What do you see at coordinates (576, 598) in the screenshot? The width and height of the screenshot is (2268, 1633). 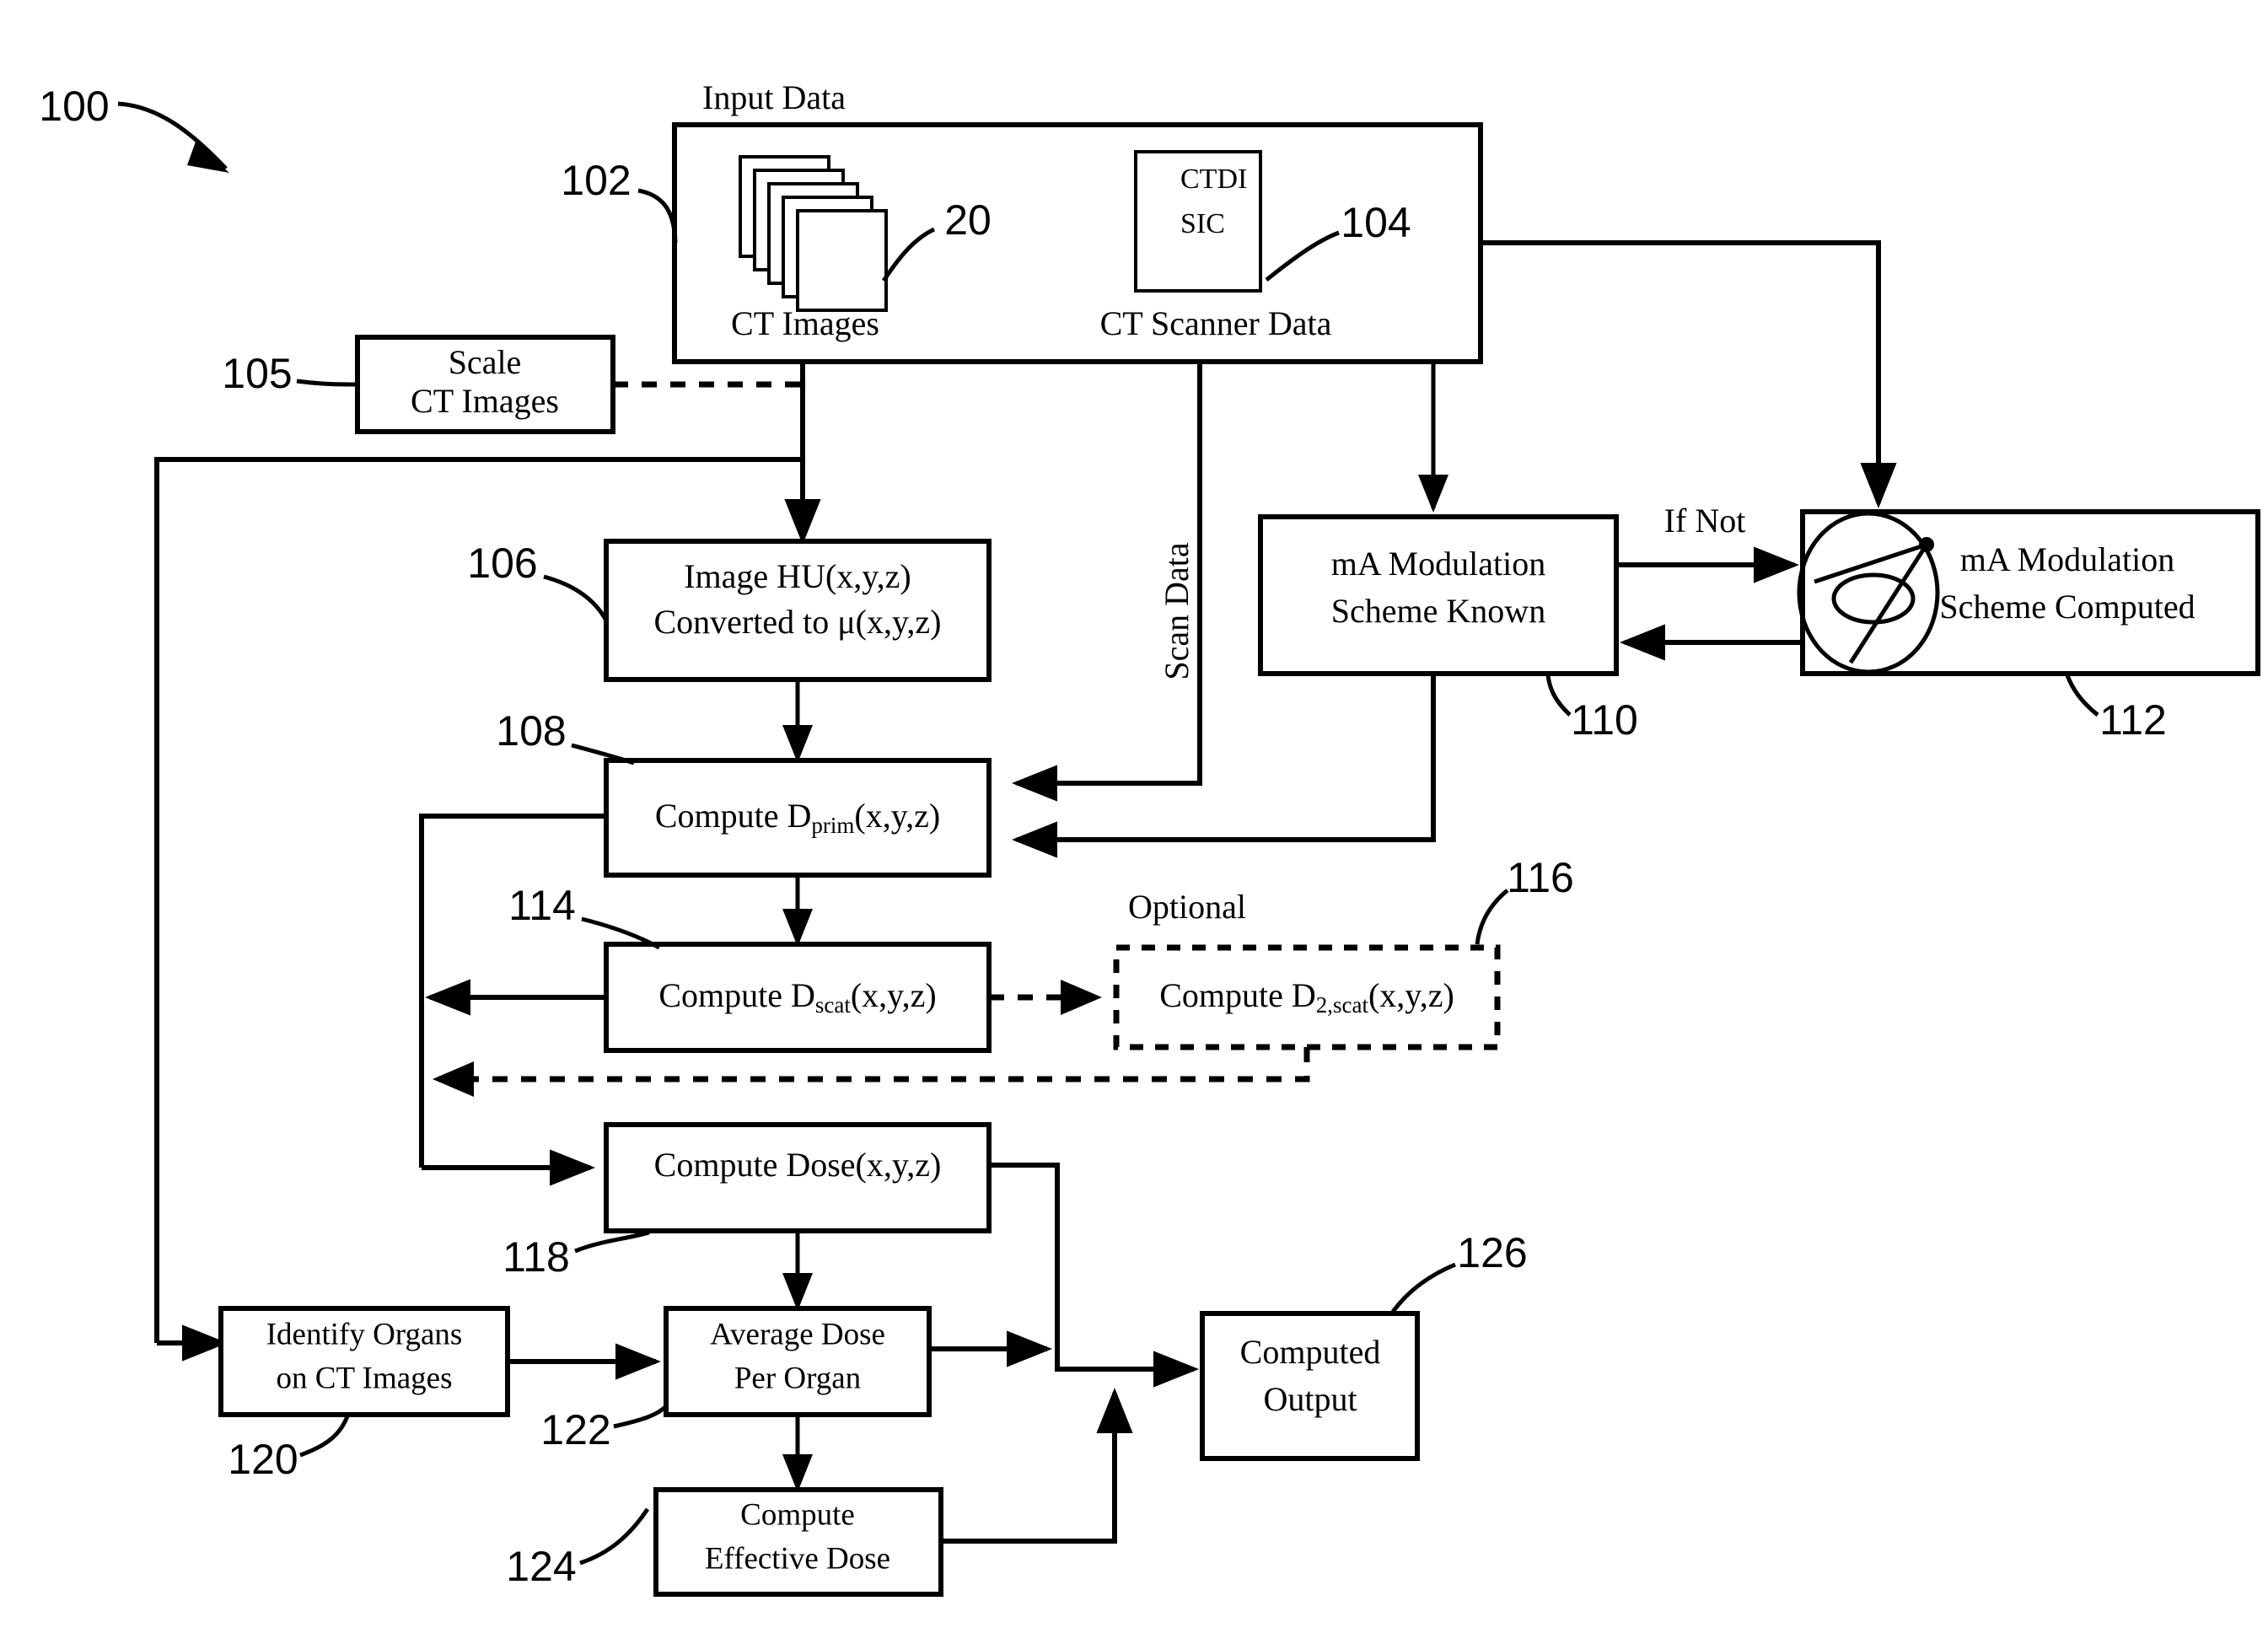 I see `ref-106-leader` at bounding box center [576, 598].